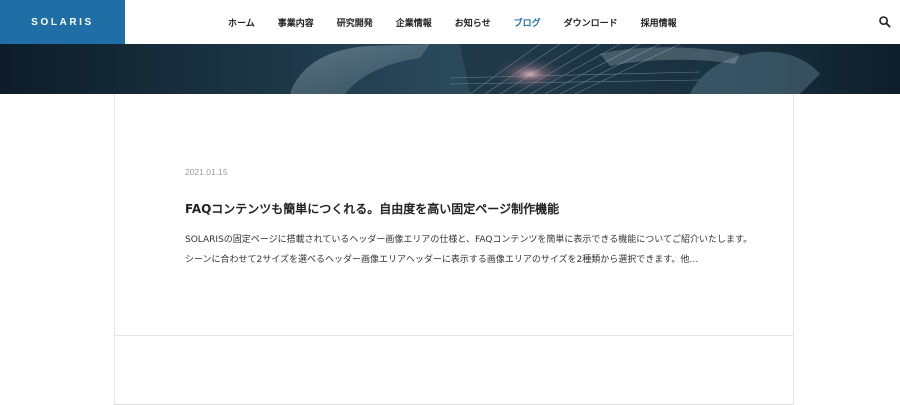  What do you see at coordinates (206, 172) in the screenshot?
I see `article-date: 2021.01.15` at bounding box center [206, 172].